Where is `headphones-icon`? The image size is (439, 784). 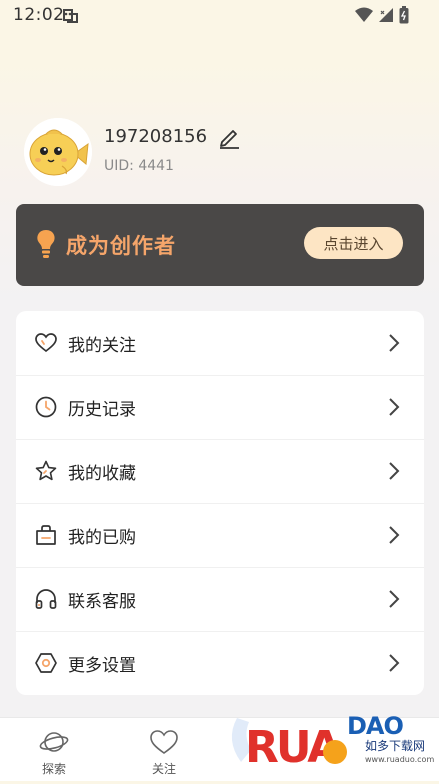 headphones-icon is located at coordinates (46, 599).